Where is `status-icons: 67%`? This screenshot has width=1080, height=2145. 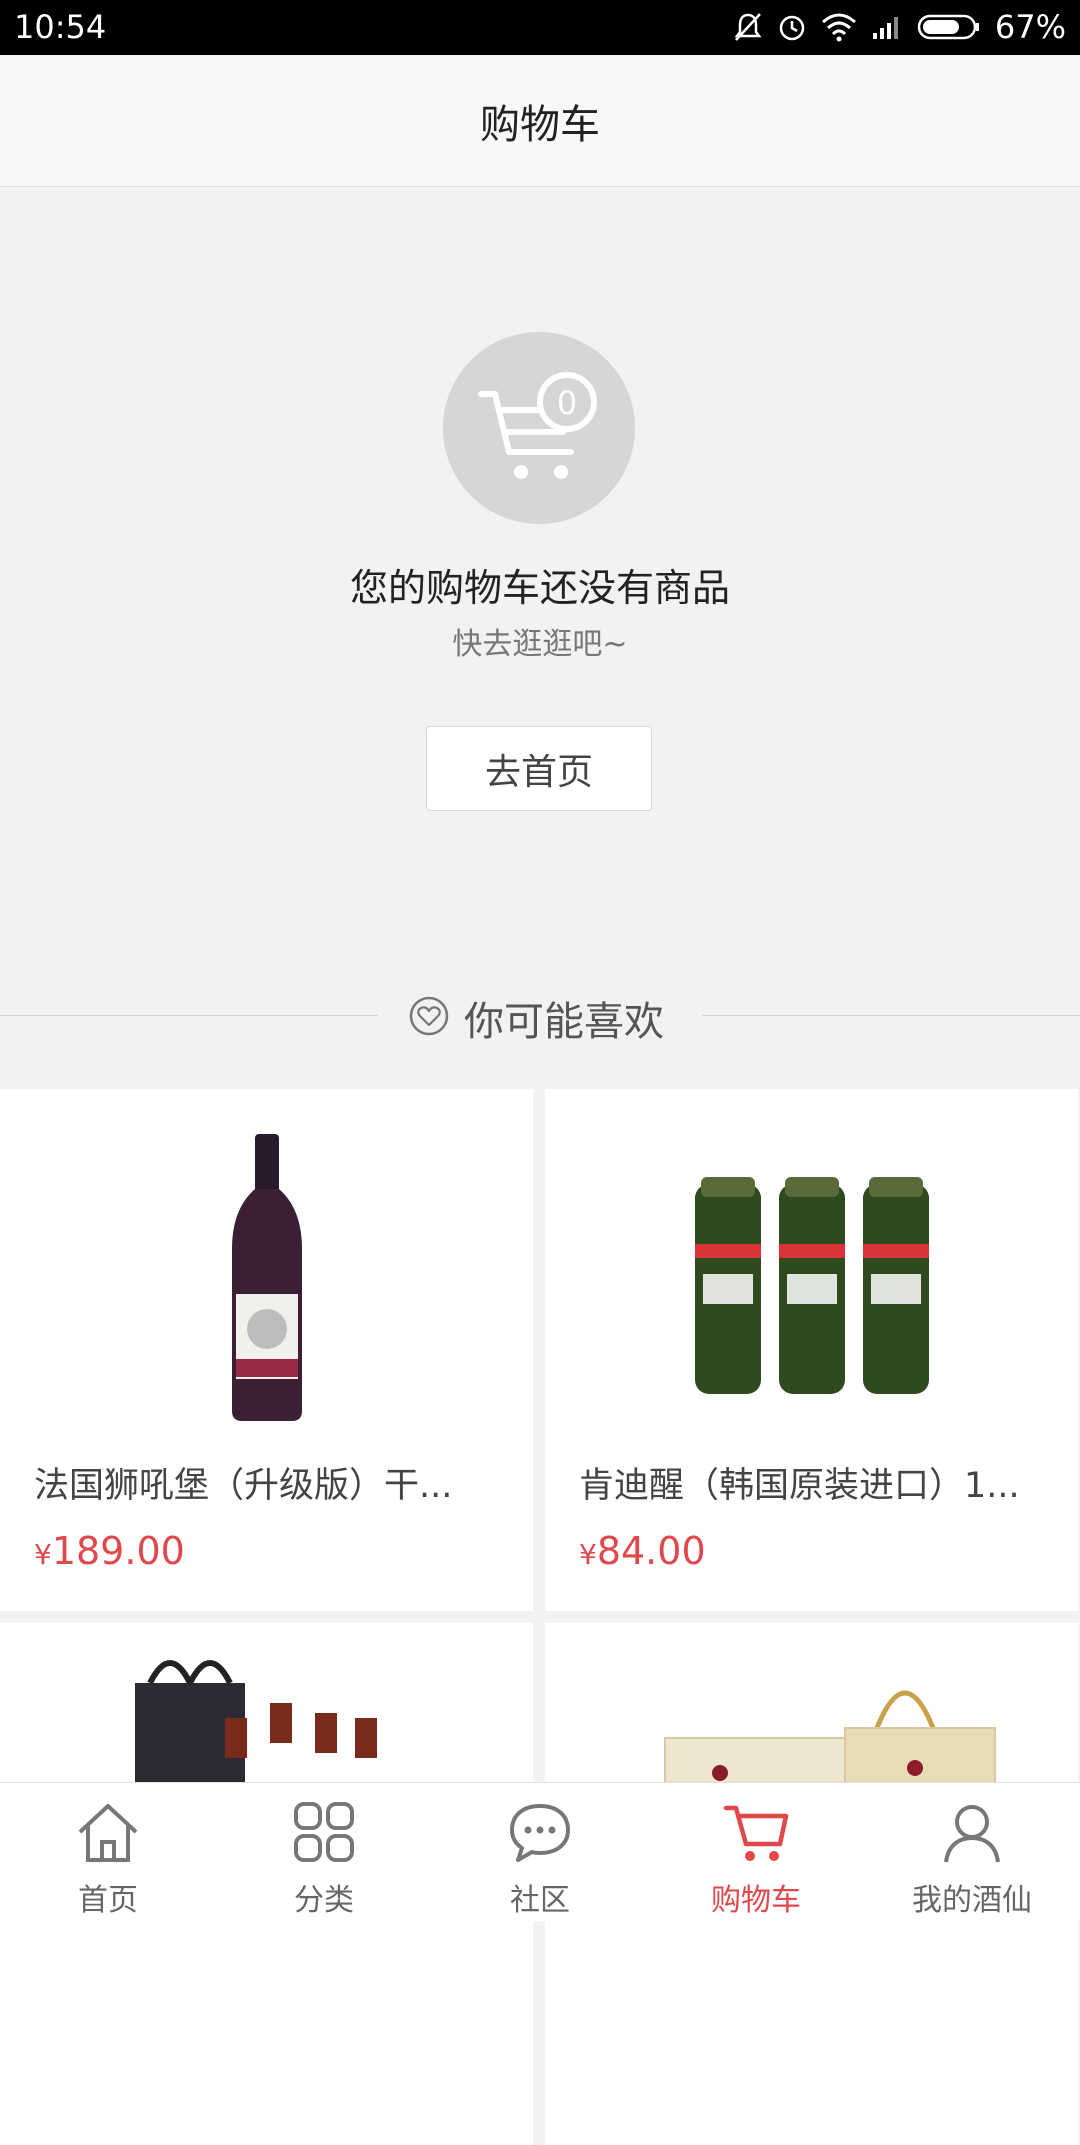
status-icons: 67% is located at coordinates (899, 27).